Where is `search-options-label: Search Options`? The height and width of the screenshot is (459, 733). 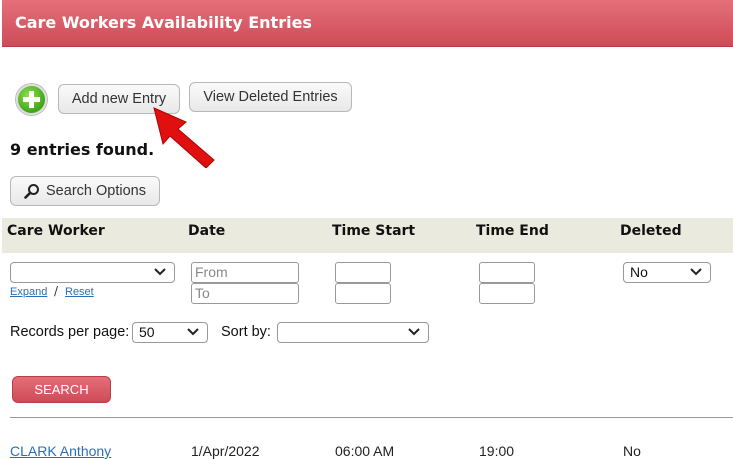 search-options-label: Search Options is located at coordinates (96, 191).